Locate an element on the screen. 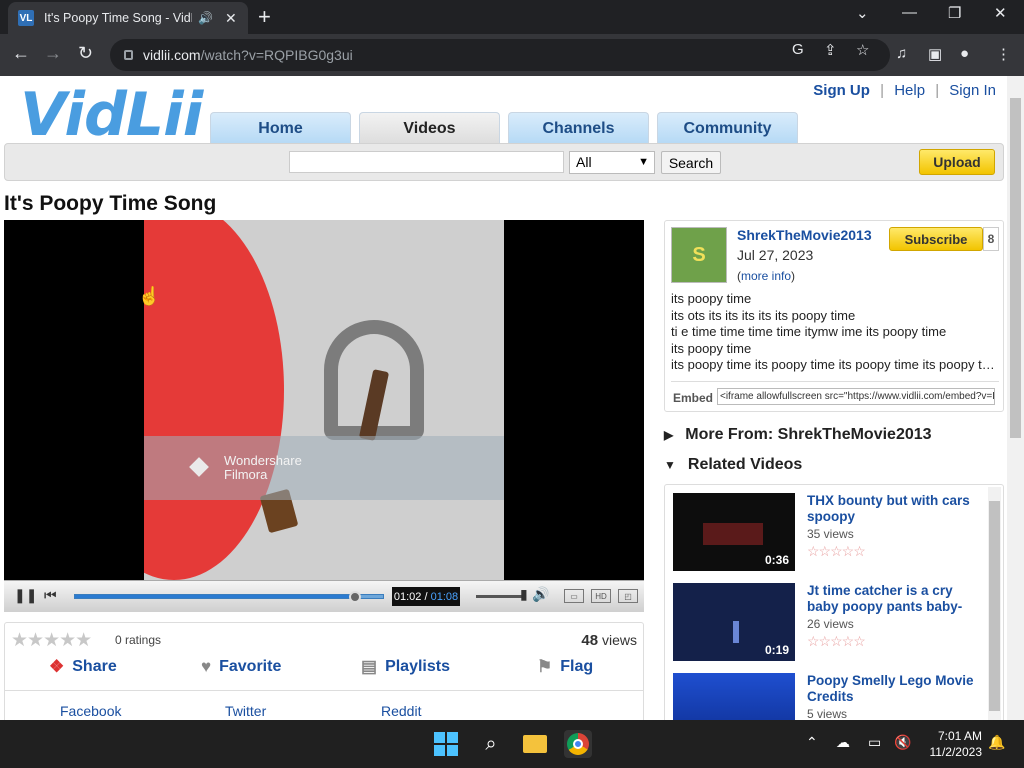 This screenshot has height=768, width=1024. pause-icon: ❚❚ is located at coordinates (25, 595).